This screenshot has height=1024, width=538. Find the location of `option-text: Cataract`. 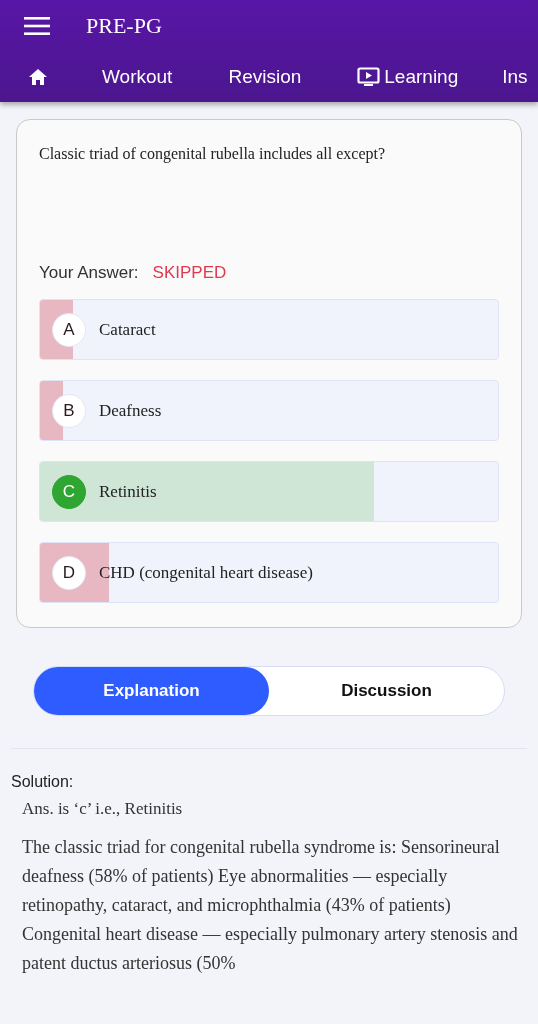

option-text: Cataract is located at coordinates (127, 329).